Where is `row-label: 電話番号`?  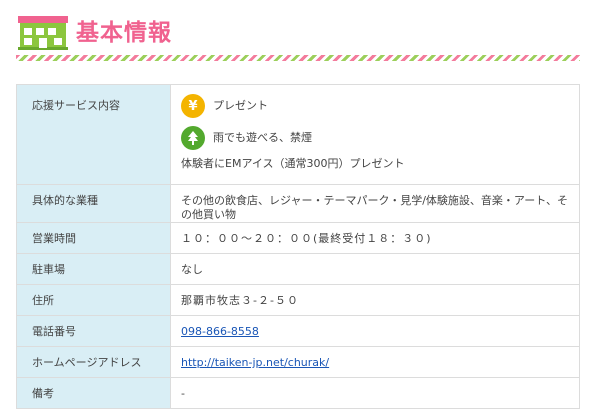
row-label: 電話番号 is located at coordinates (93, 331).